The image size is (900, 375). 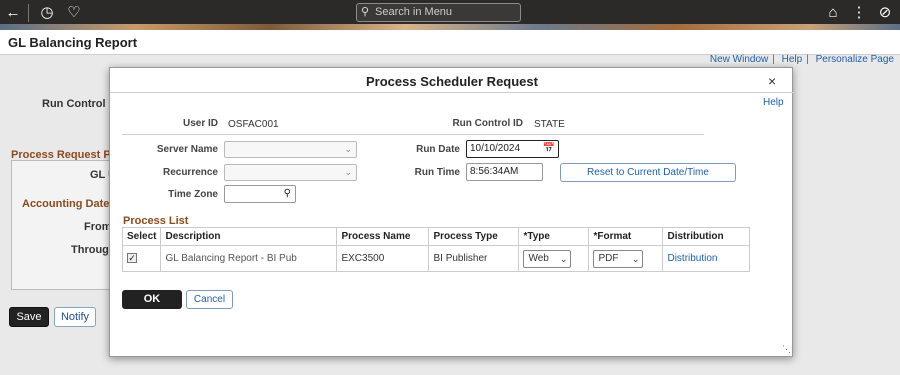 I want to click on recurrence-select: ⌄, so click(x=290, y=172).